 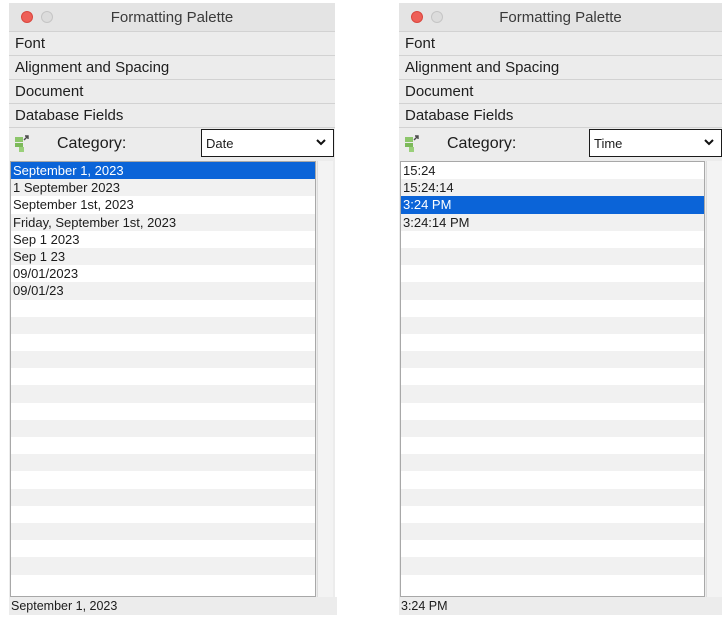 I want to click on list-item: Sep 1 2023, so click(x=163, y=239).